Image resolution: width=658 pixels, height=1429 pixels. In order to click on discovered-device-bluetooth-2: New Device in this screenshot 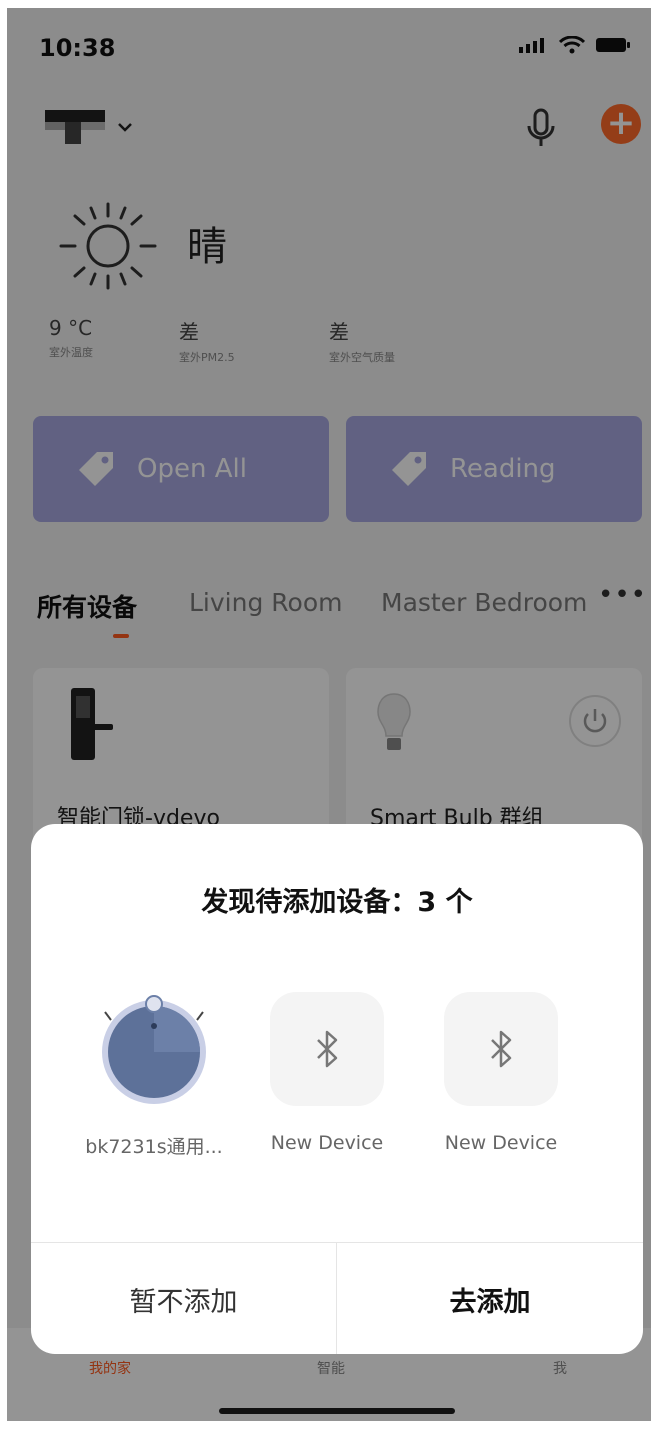, I will do `click(501, 1073)`.